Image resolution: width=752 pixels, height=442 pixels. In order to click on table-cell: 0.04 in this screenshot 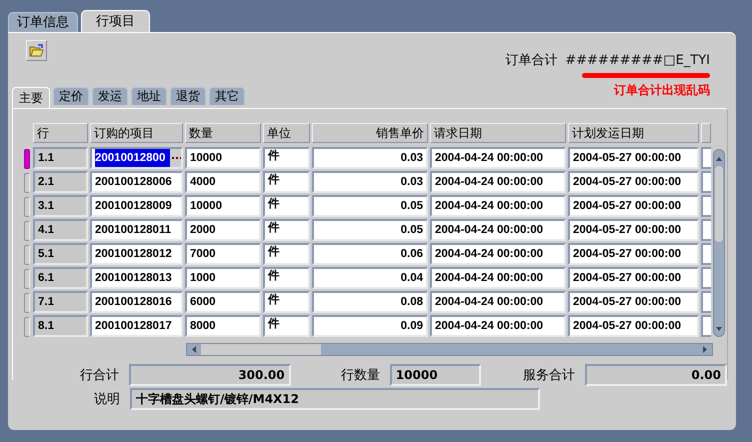, I will do `click(370, 278)`.